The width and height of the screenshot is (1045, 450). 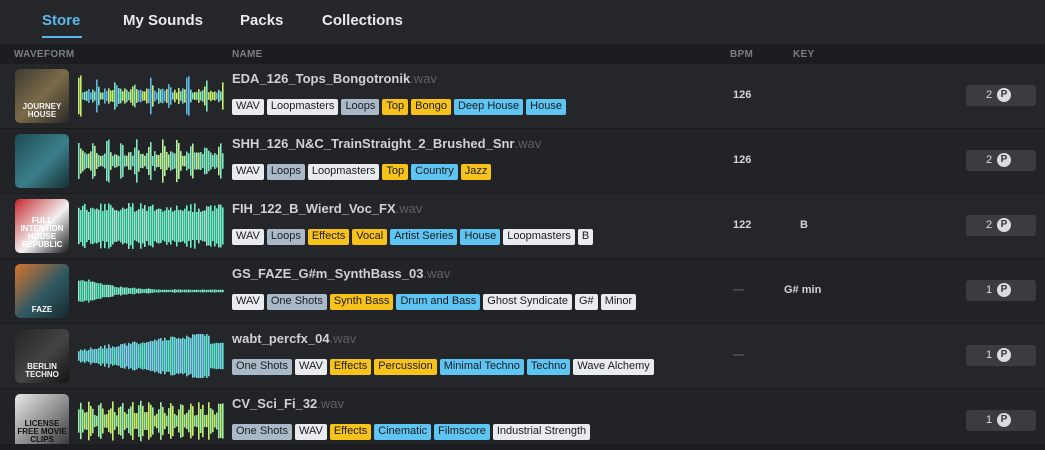 What do you see at coordinates (42, 419) in the screenshot?
I see `pack-artwork: LICENSE FREE MOVIE CLIPS` at bounding box center [42, 419].